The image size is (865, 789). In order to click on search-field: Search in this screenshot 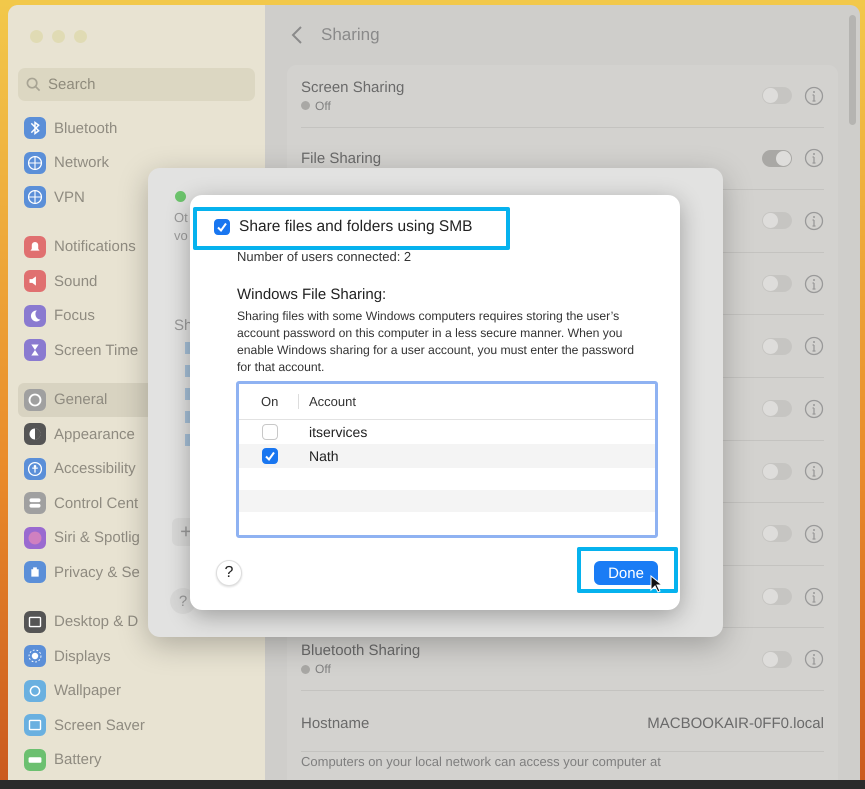, I will do `click(136, 84)`.